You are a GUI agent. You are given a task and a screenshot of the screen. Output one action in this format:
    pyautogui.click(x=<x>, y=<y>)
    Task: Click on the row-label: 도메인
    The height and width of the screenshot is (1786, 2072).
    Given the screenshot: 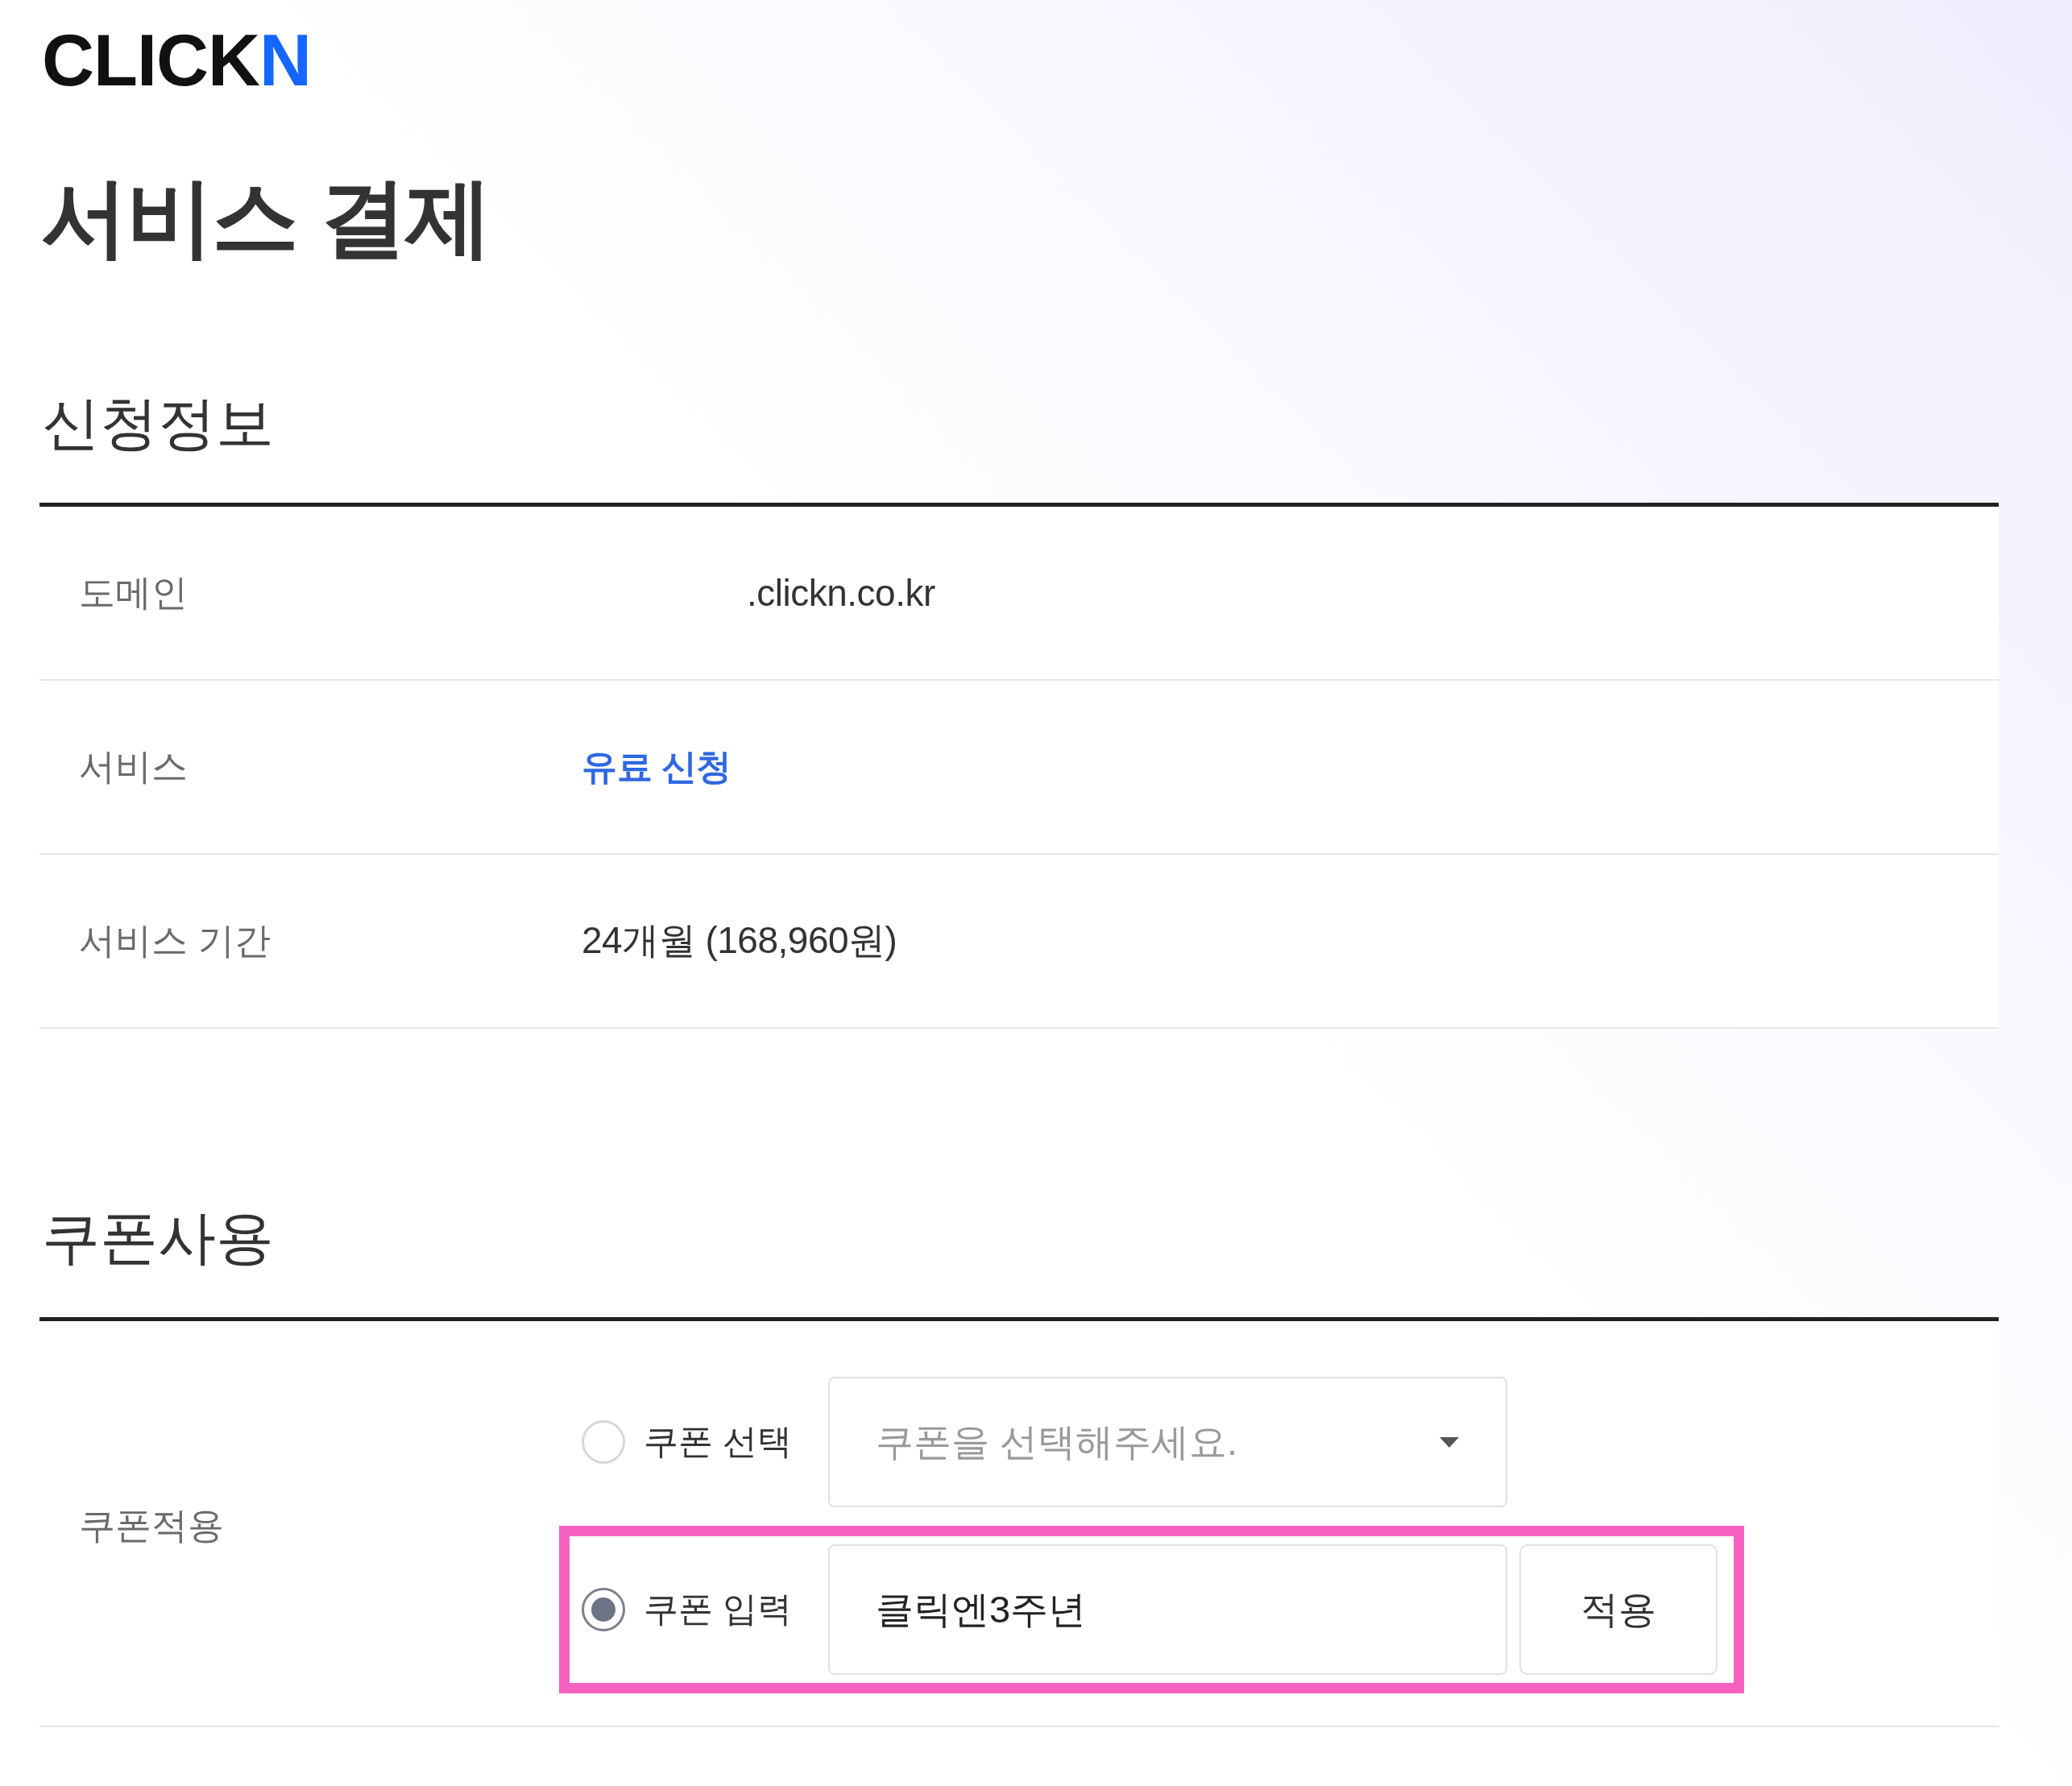 What is the action you would take?
    pyautogui.click(x=133, y=593)
    